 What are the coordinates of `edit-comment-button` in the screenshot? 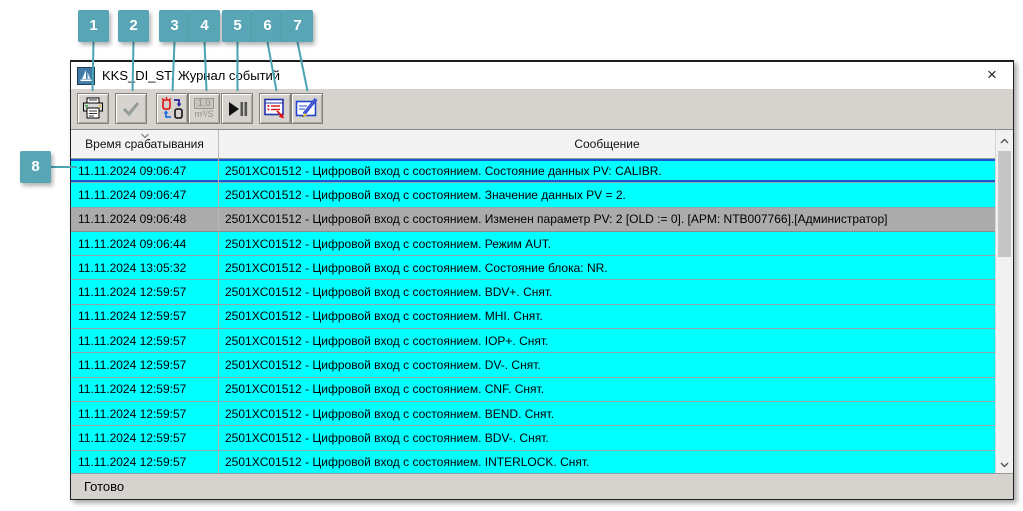 It's located at (307, 108).